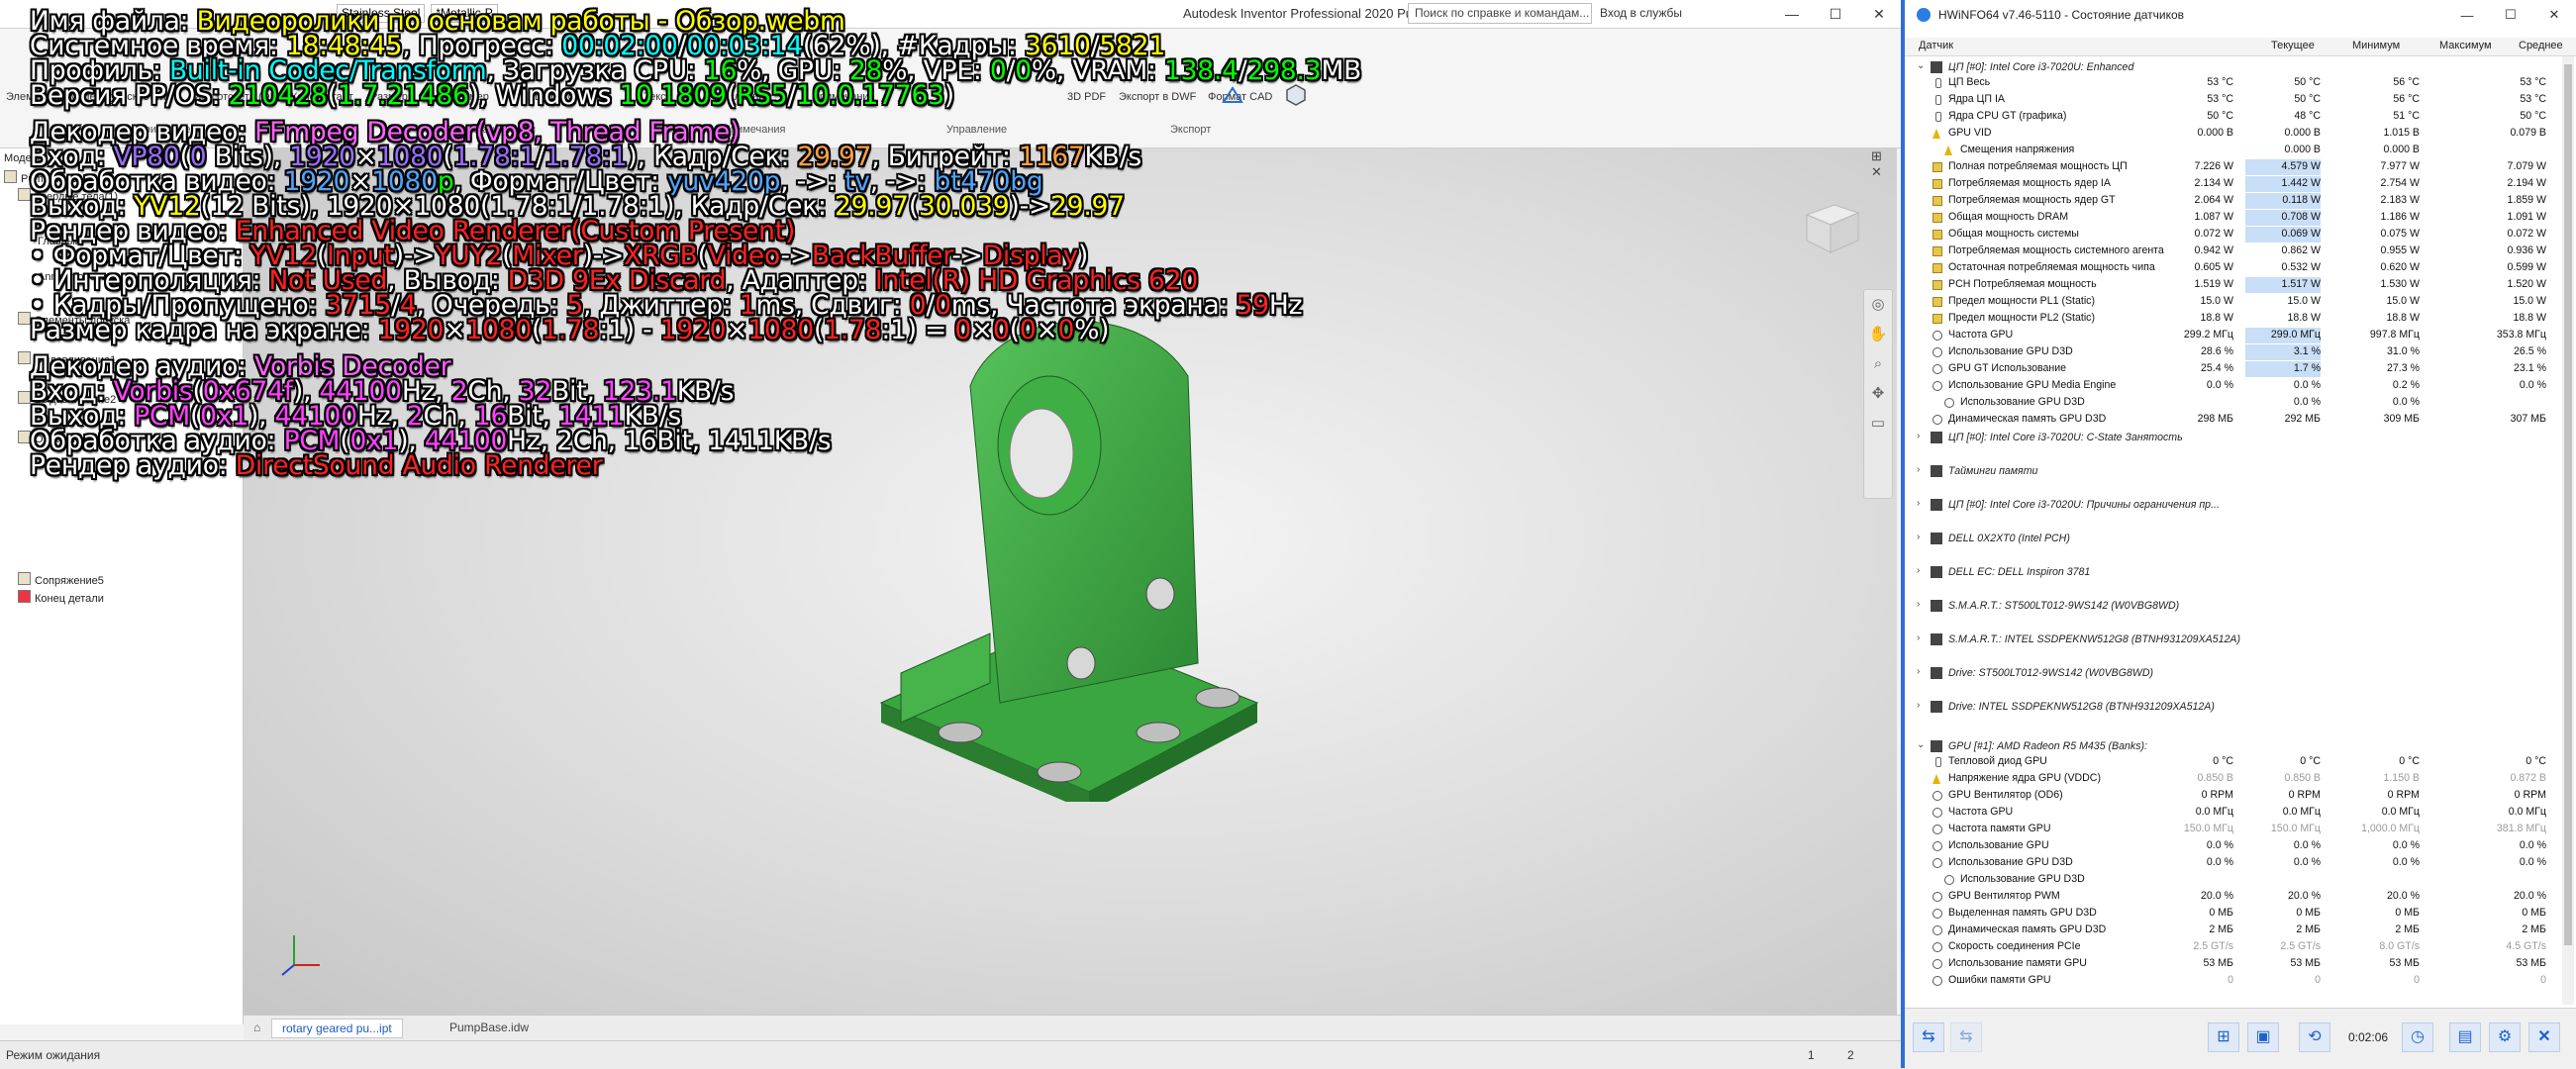 The image size is (2576, 1069). Describe the element at coordinates (1086, 97) in the screenshot. I see `ribbon-button: 3D PDF` at that location.